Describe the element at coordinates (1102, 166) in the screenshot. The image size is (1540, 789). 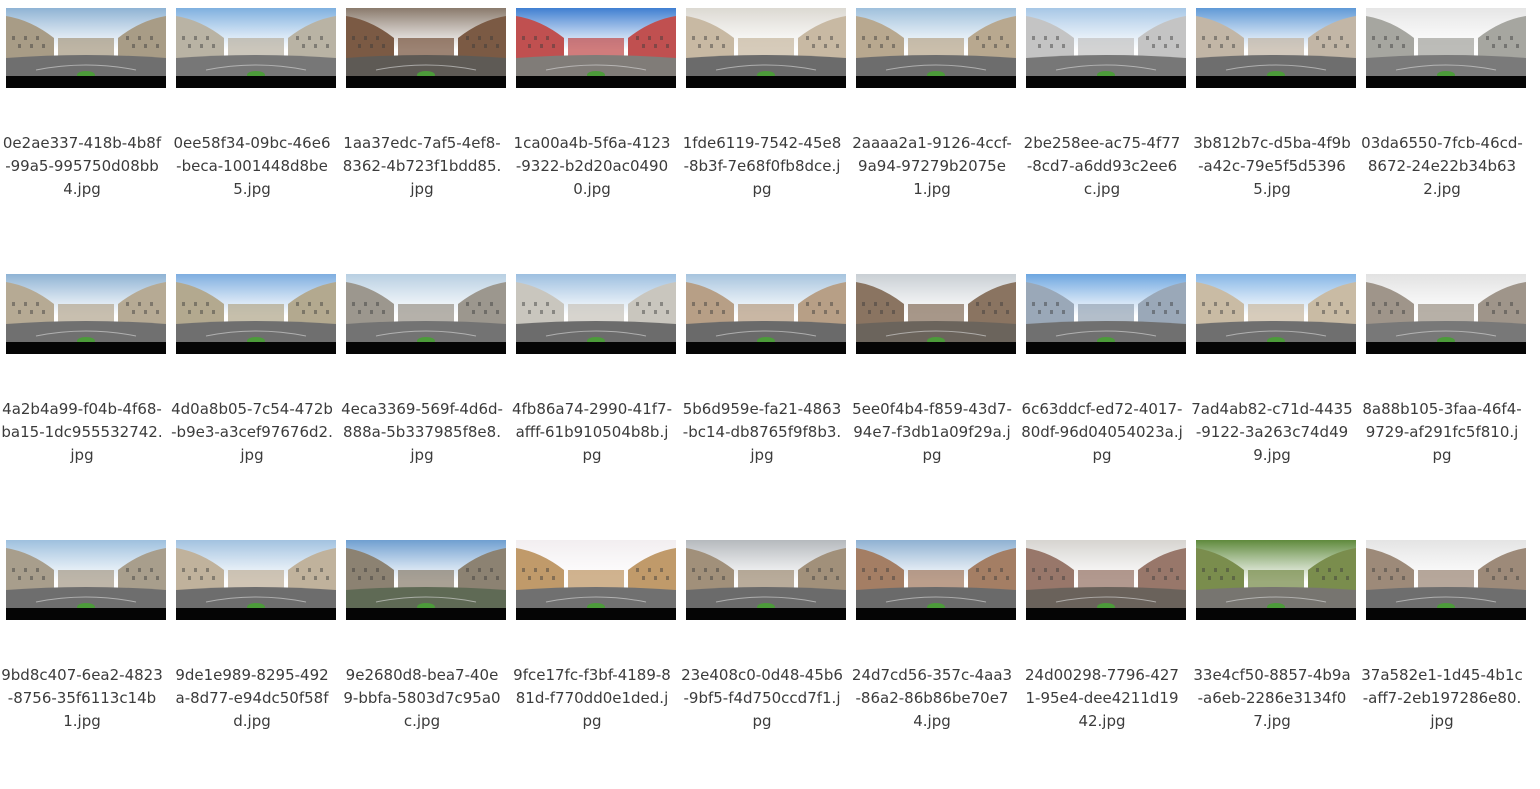
I see `file-name-label: 2be258ee-ac75-4f77-8cd7-a6dd93c2ee6c.jpg` at that location.